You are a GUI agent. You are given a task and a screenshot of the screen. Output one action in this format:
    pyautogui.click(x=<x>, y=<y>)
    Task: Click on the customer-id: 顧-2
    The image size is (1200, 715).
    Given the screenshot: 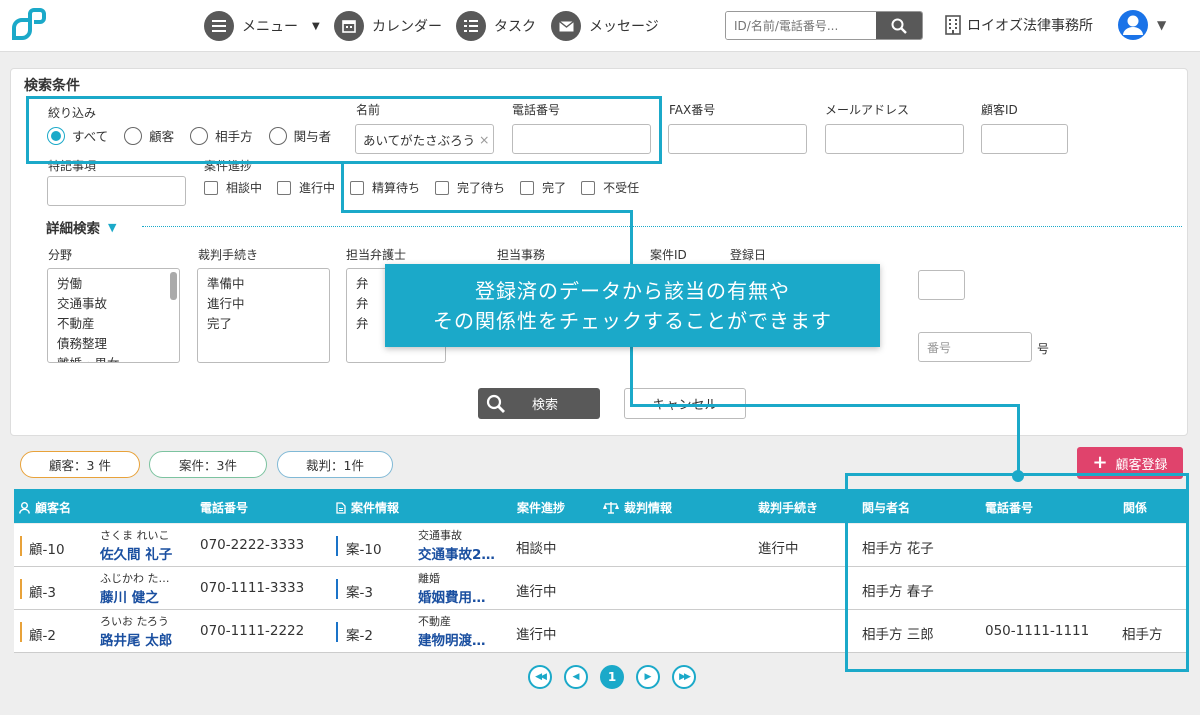 What is the action you would take?
    pyautogui.click(x=42, y=636)
    